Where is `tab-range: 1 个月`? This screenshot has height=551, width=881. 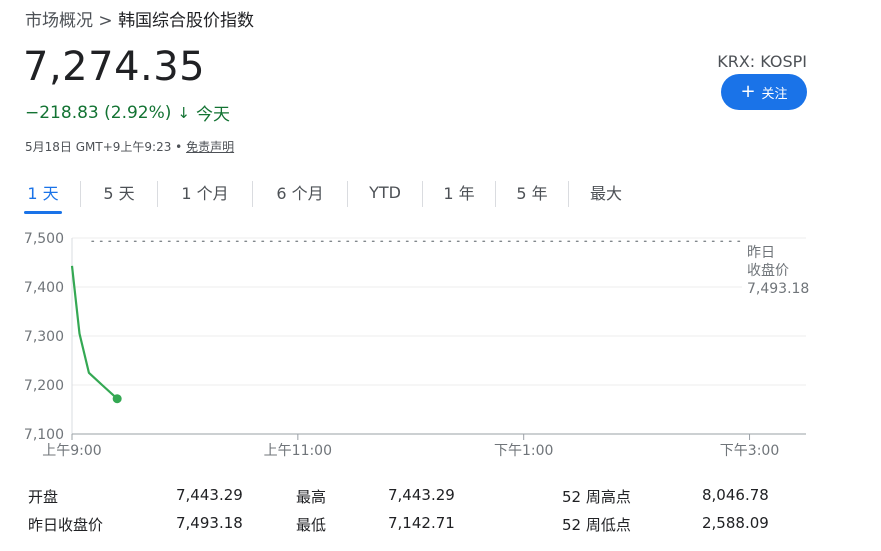
tab-range: 1 个月 is located at coordinates (205, 194).